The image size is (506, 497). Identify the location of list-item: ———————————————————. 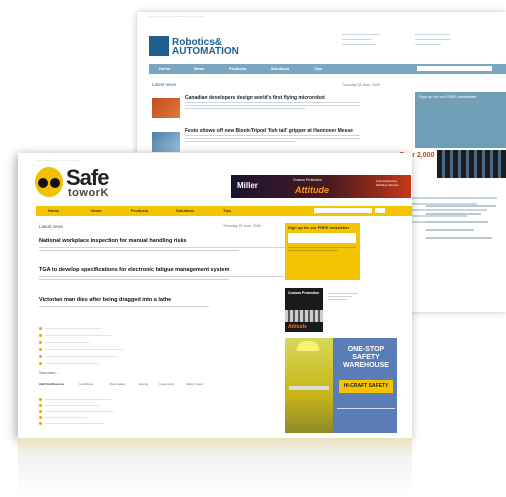
(164, 328).